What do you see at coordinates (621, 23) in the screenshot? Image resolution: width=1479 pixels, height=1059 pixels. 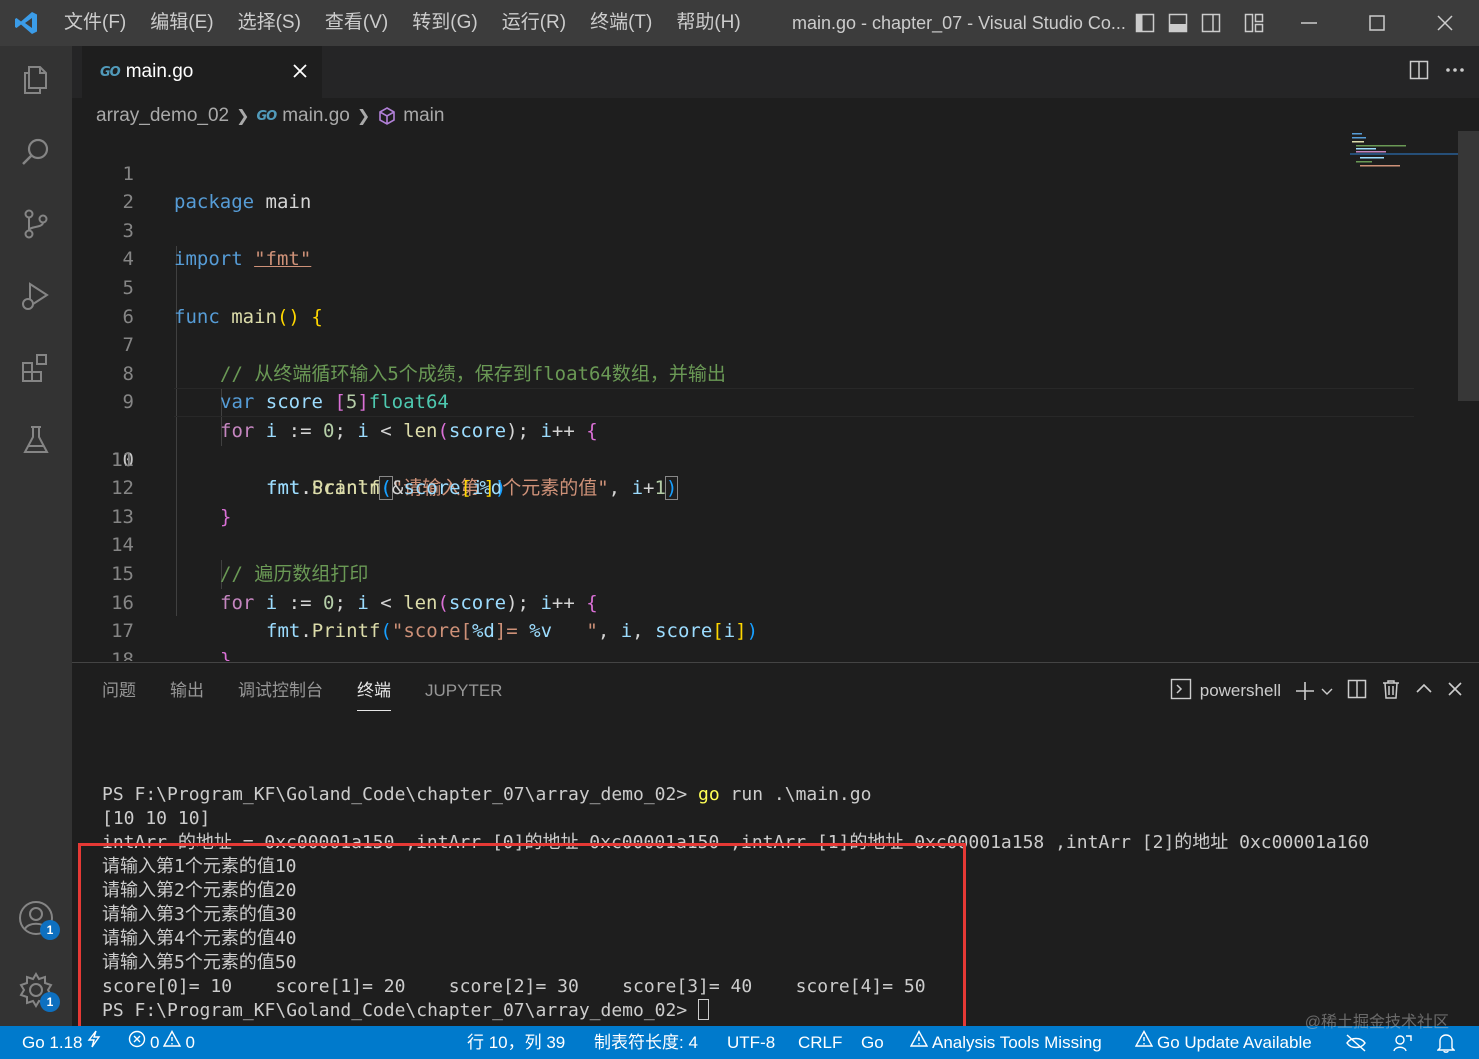 I see `menu-terminal: 终端(T)` at bounding box center [621, 23].